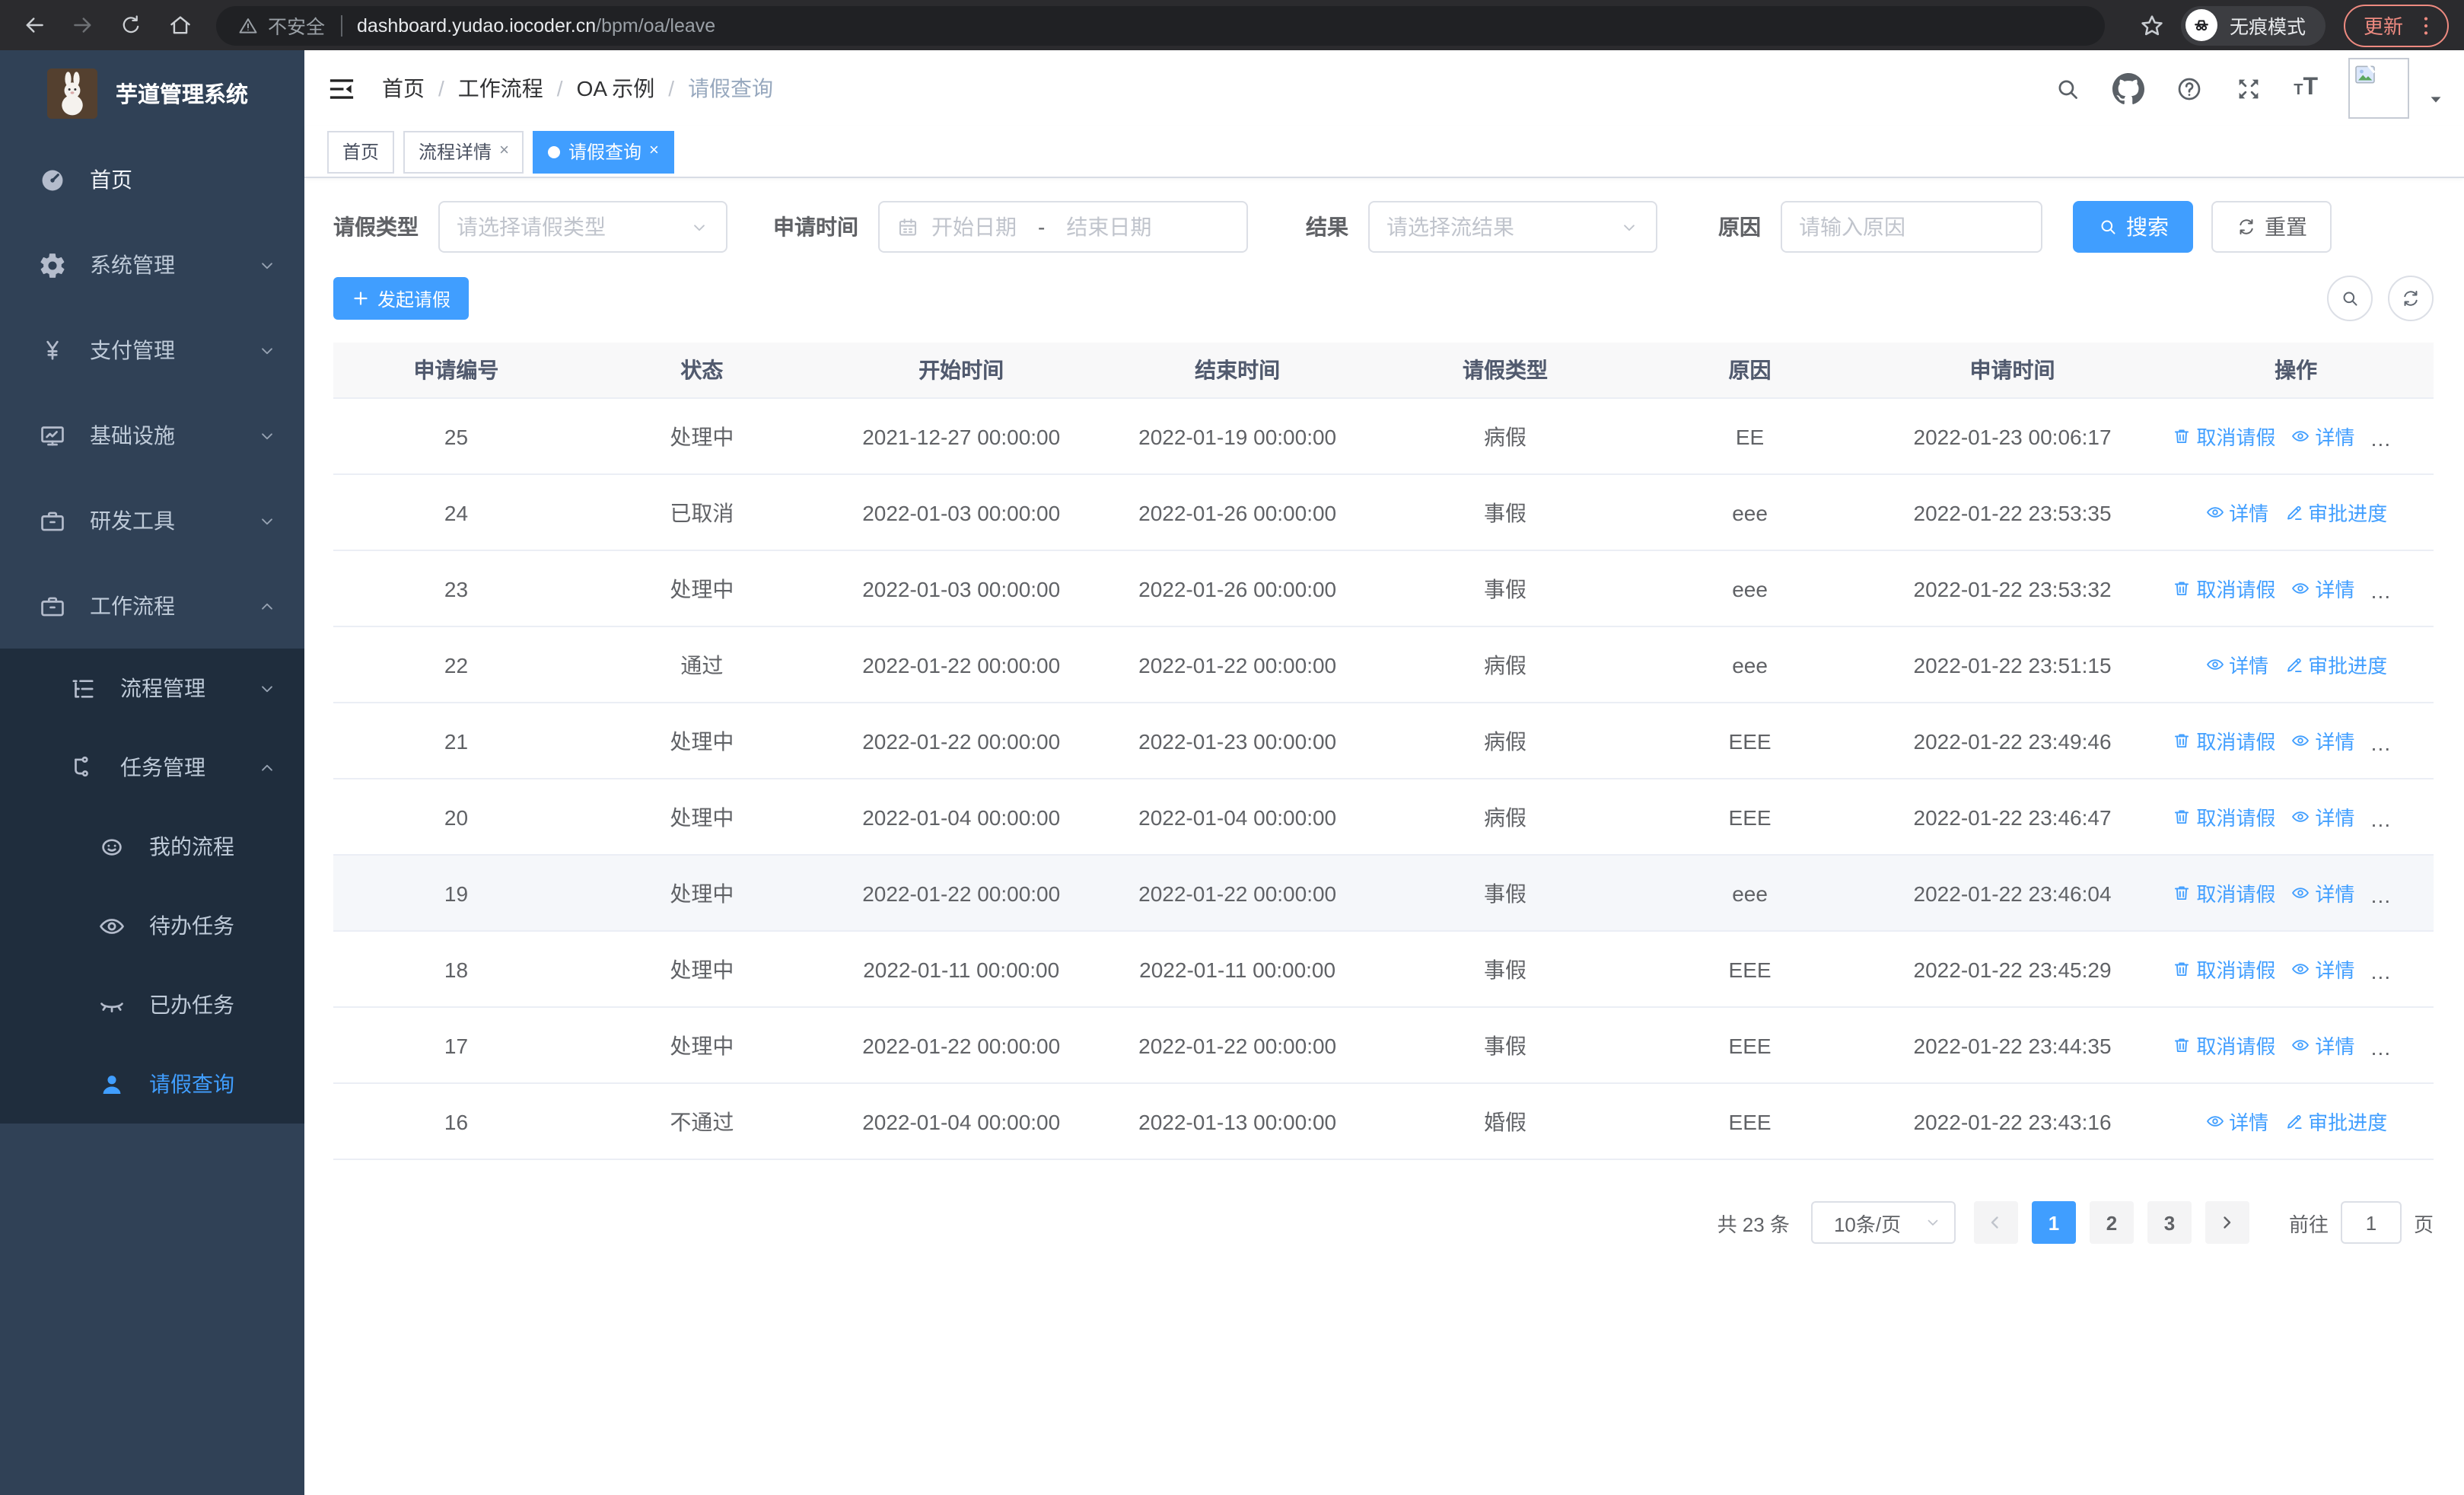 The width and height of the screenshot is (2464, 1495). Describe the element at coordinates (2152, 25) in the screenshot. I see `bookmark-star-icon` at that location.